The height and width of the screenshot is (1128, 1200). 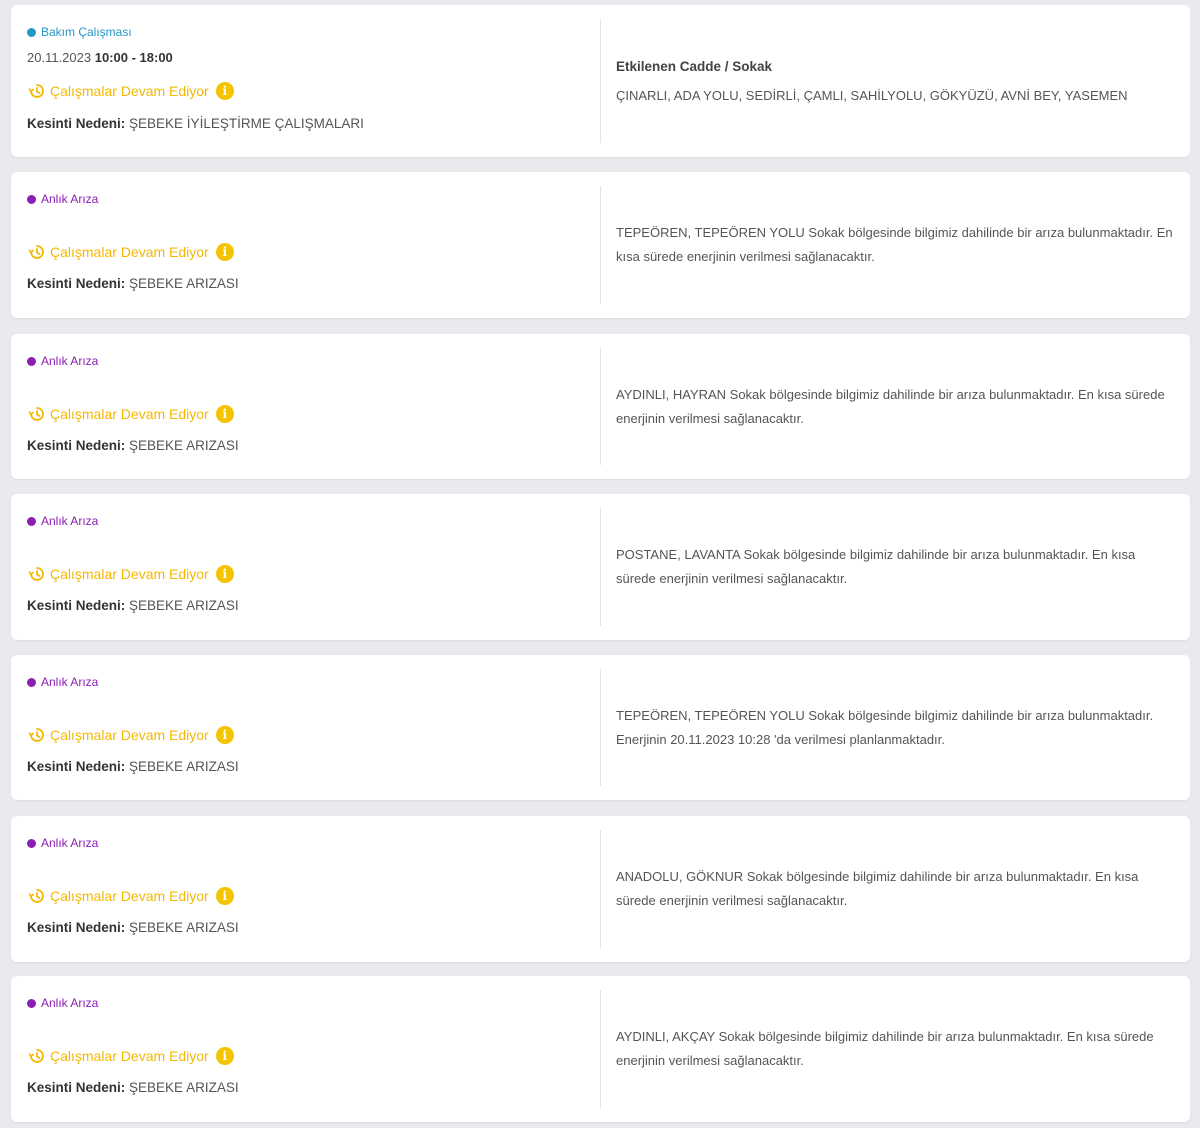 What do you see at coordinates (59, 57) in the screenshot?
I see `outage-date: 20.11.2023` at bounding box center [59, 57].